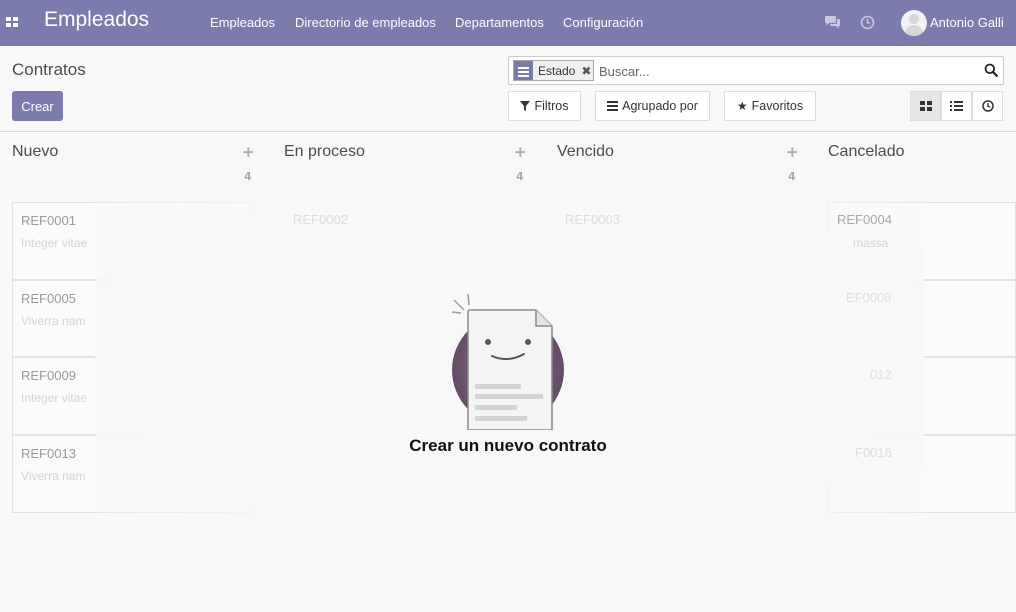 The width and height of the screenshot is (1016, 612). I want to click on card-description: massa, so click(871, 243).